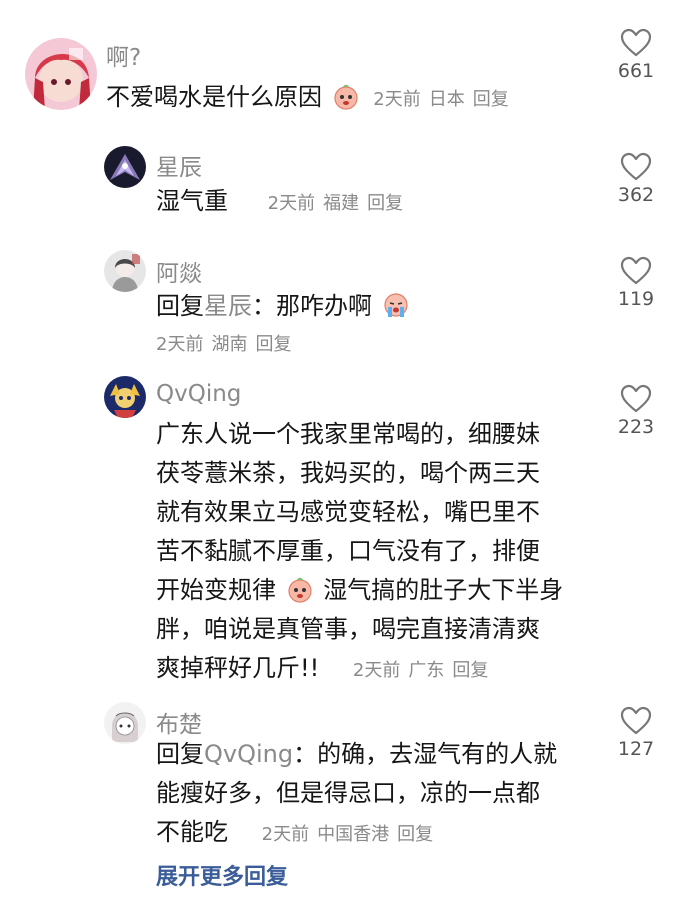 Image resolution: width=690 pixels, height=899 pixels. What do you see at coordinates (348, 512) in the screenshot?
I see `comment-text-line: 就有效果立马感觉变轻松，嘴巴里不` at bounding box center [348, 512].